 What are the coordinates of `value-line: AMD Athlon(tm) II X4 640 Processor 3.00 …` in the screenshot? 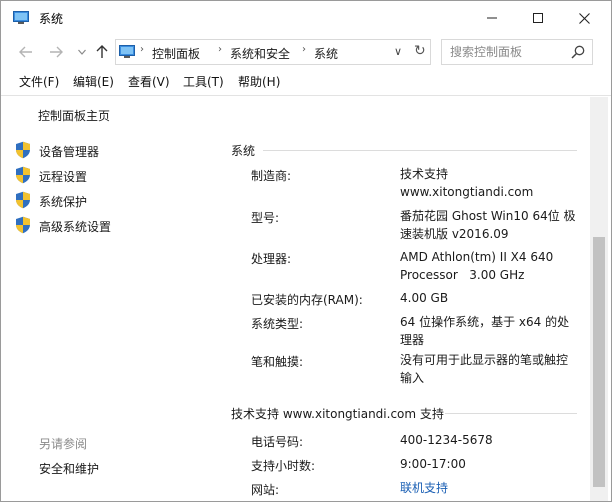 It's located at (477, 266).